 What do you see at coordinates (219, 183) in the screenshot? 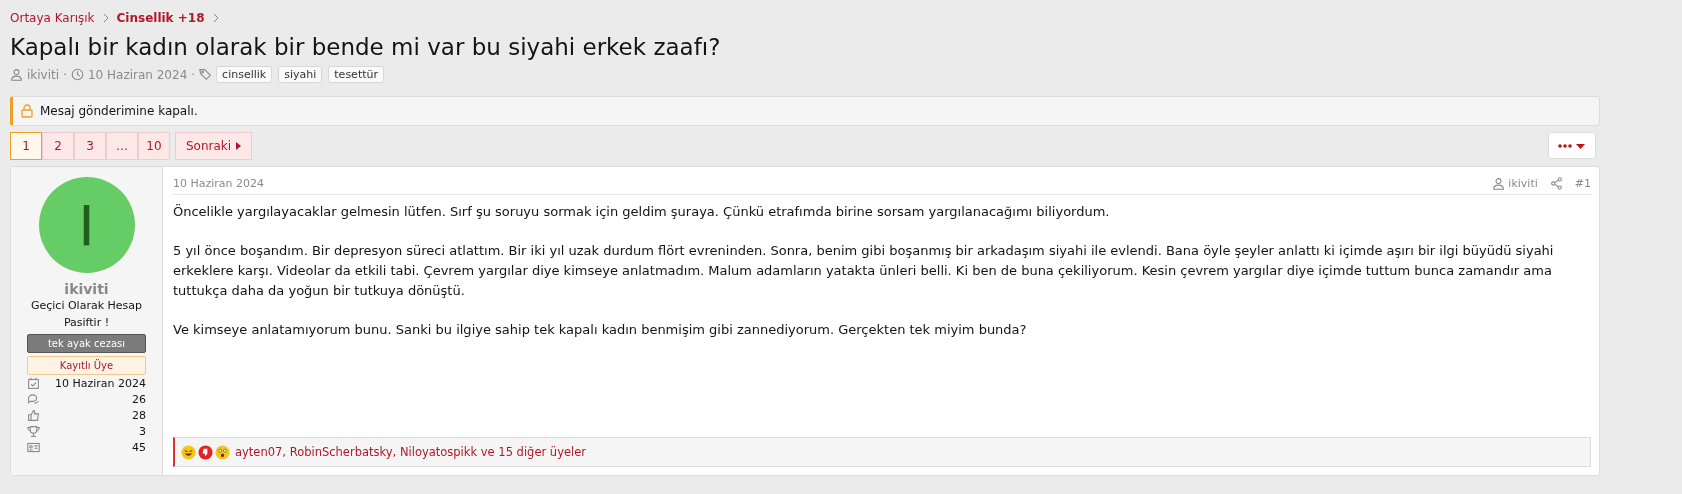
I see `post-date: 10 Haziran 2024` at bounding box center [219, 183].